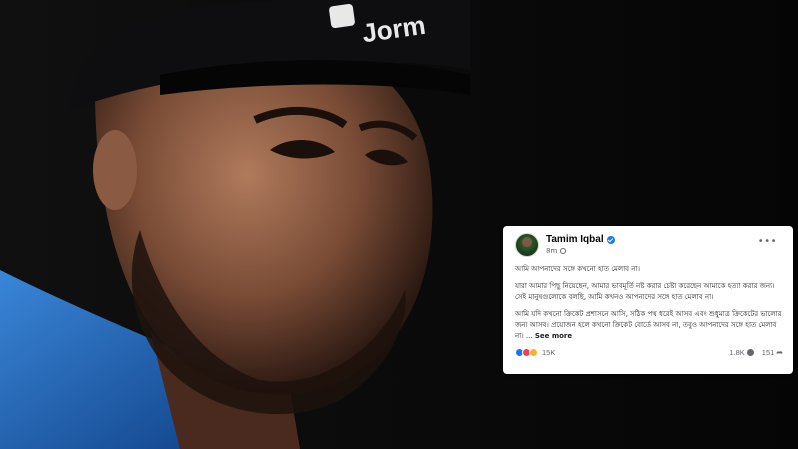  Describe the element at coordinates (649, 245) in the screenshot. I see `post-header: Tamim Iqbal 8m •••` at that location.